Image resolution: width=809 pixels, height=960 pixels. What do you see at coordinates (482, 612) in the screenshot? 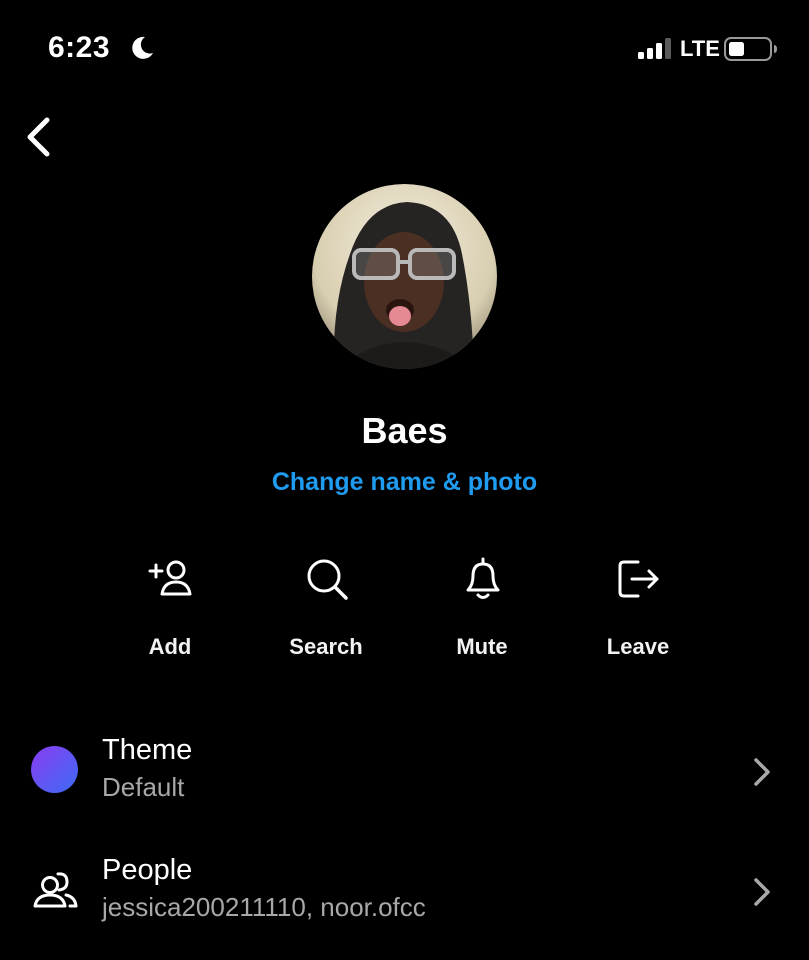
I see `mute-button: Mute` at bounding box center [482, 612].